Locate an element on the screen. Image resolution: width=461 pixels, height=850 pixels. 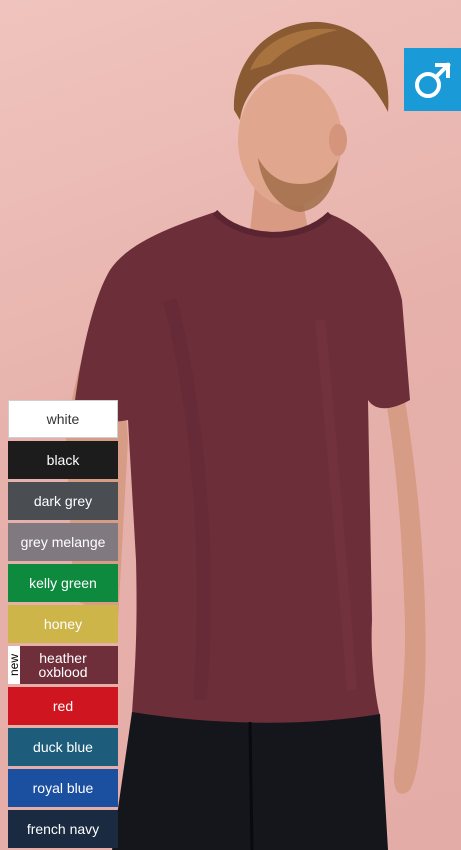
color-swatch-label: grey melange is located at coordinates (63, 542).